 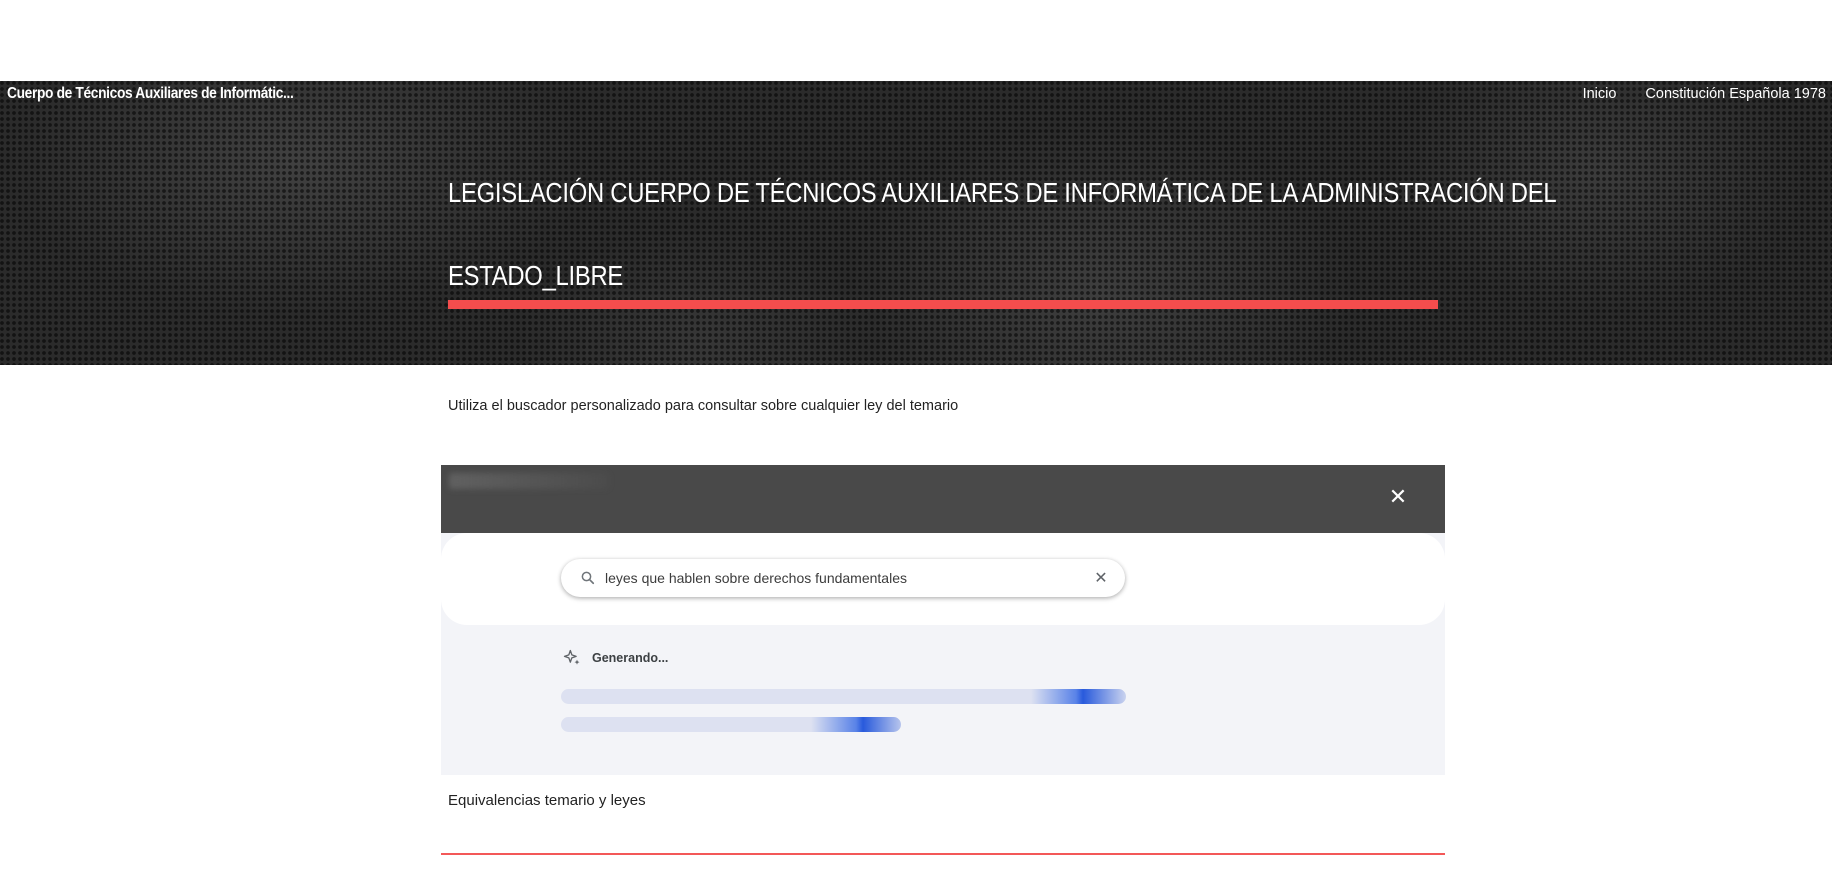 I want to click on sparkle-icon, so click(x=571, y=657).